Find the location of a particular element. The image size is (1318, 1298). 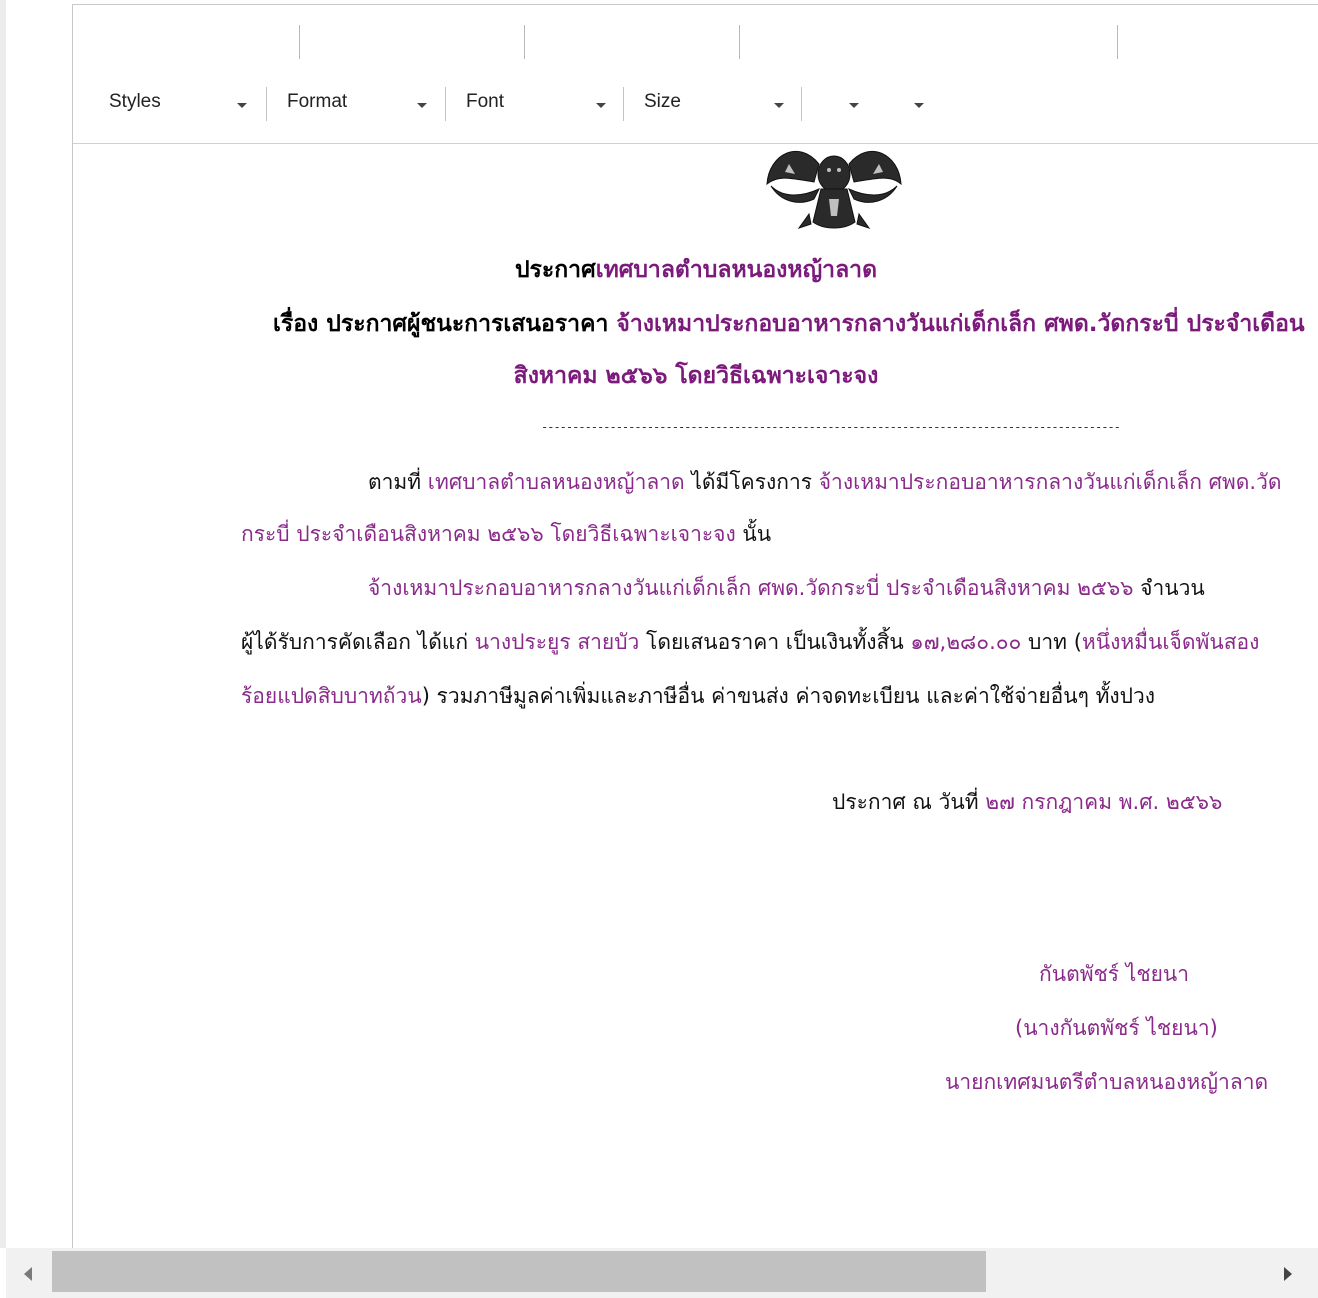

size-dropdown: Size is located at coordinates (719, 104).